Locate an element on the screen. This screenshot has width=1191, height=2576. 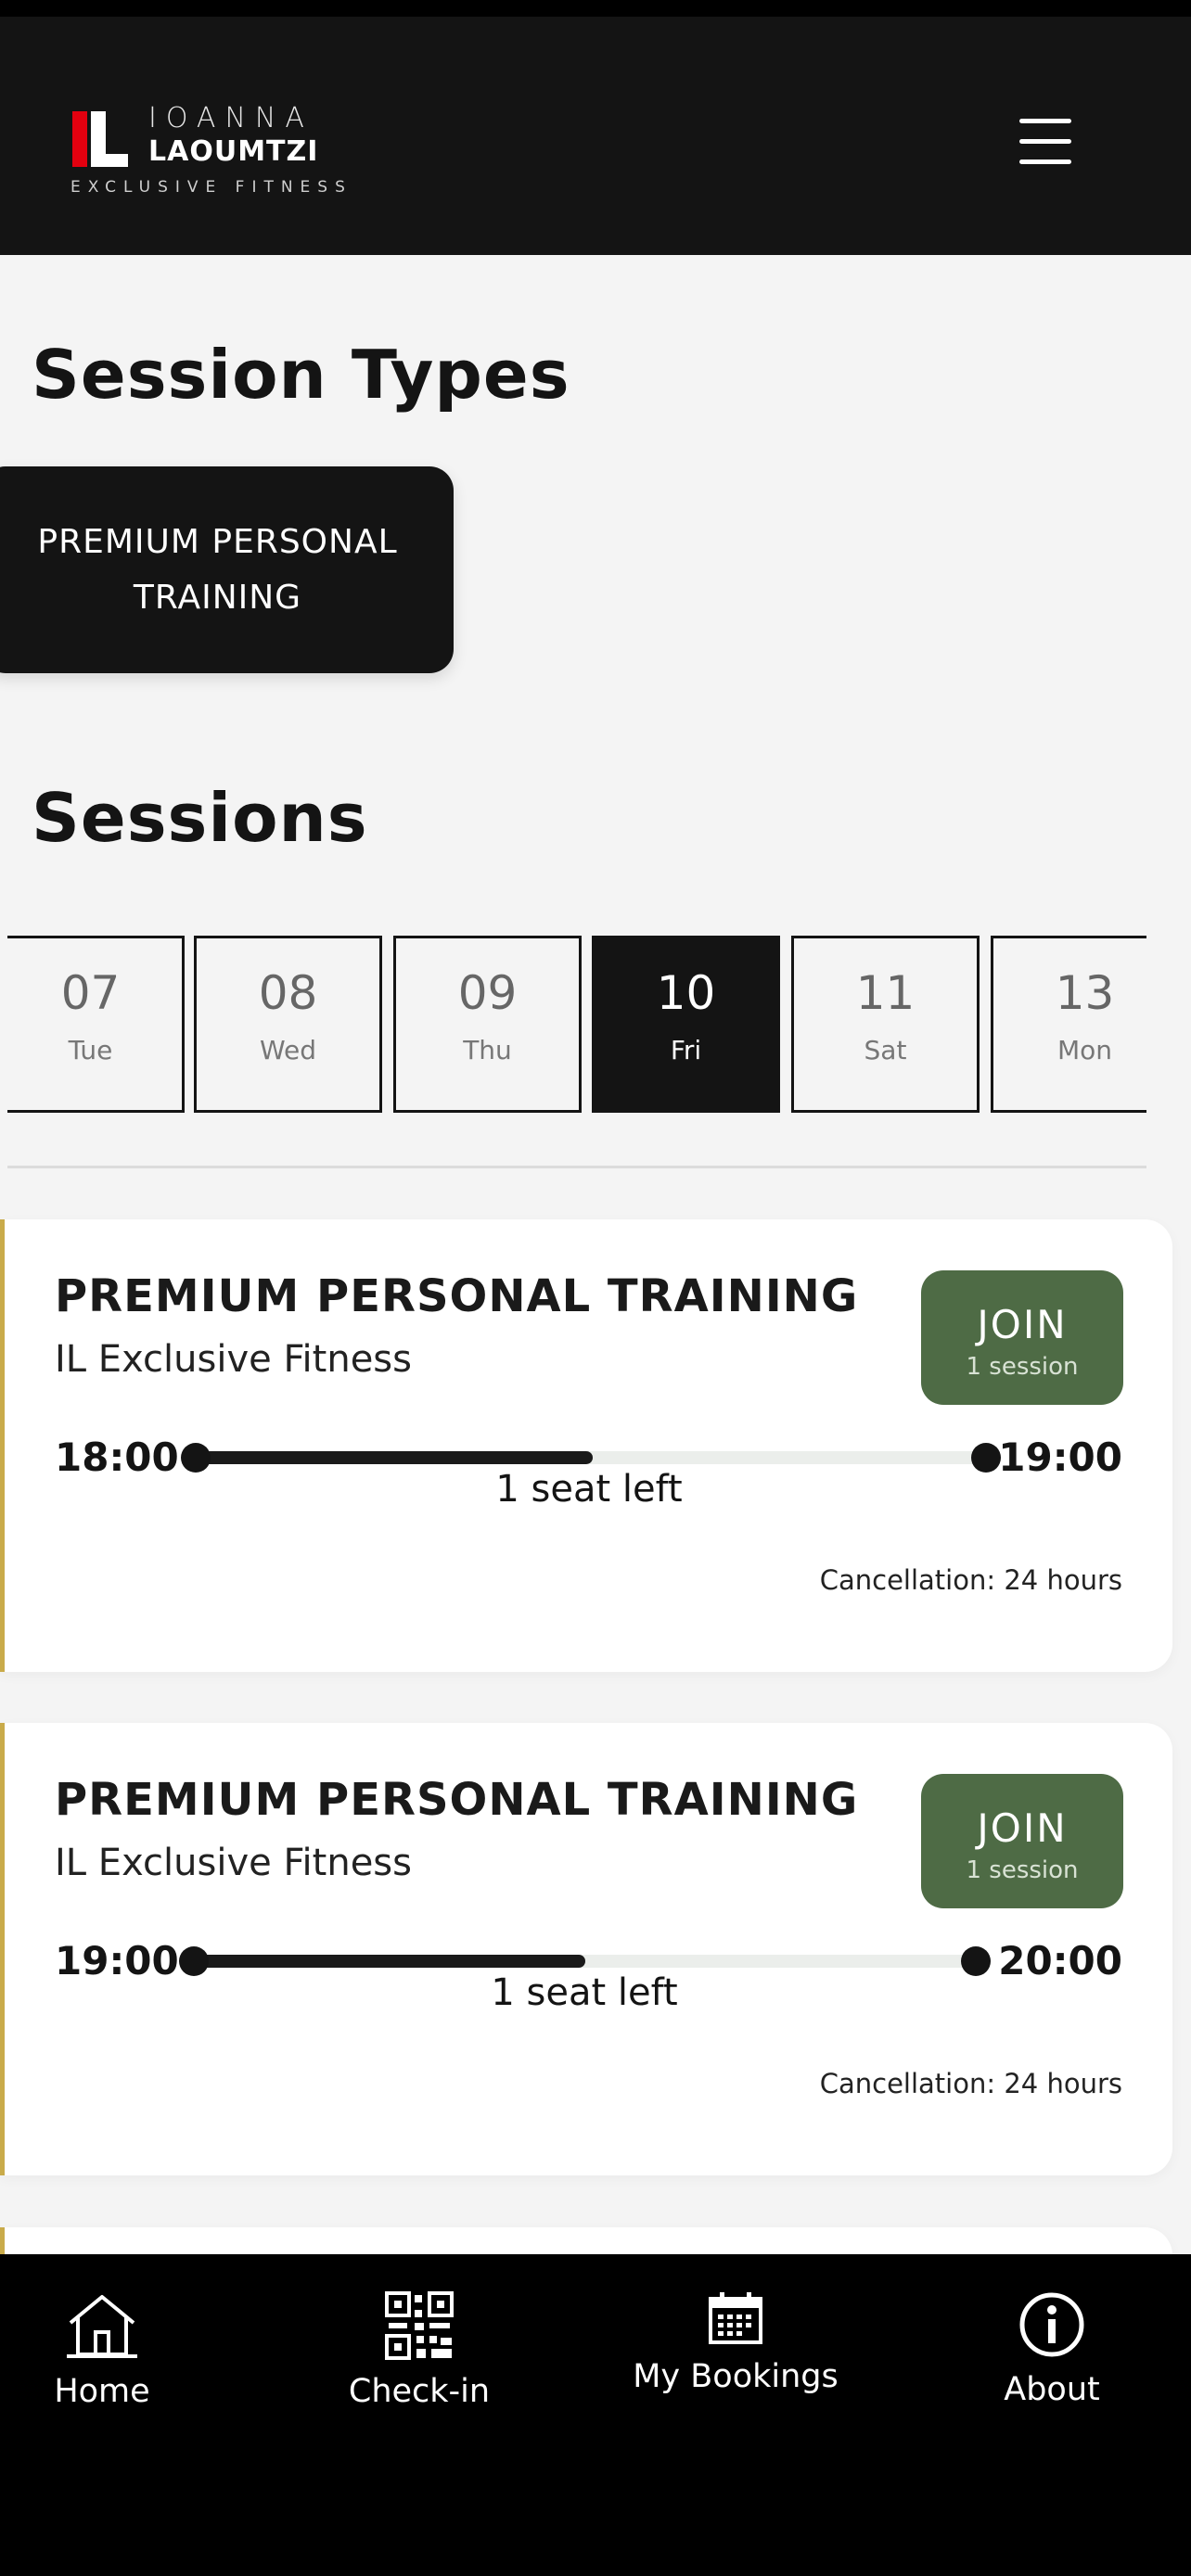
date-weekday: Thu is located at coordinates (488, 1050).